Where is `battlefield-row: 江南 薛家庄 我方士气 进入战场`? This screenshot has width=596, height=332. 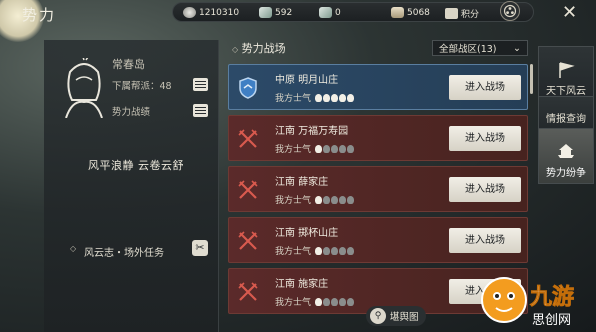 battlefield-row: 江南 薛家庄 我方士气 进入战场 is located at coordinates (378, 189).